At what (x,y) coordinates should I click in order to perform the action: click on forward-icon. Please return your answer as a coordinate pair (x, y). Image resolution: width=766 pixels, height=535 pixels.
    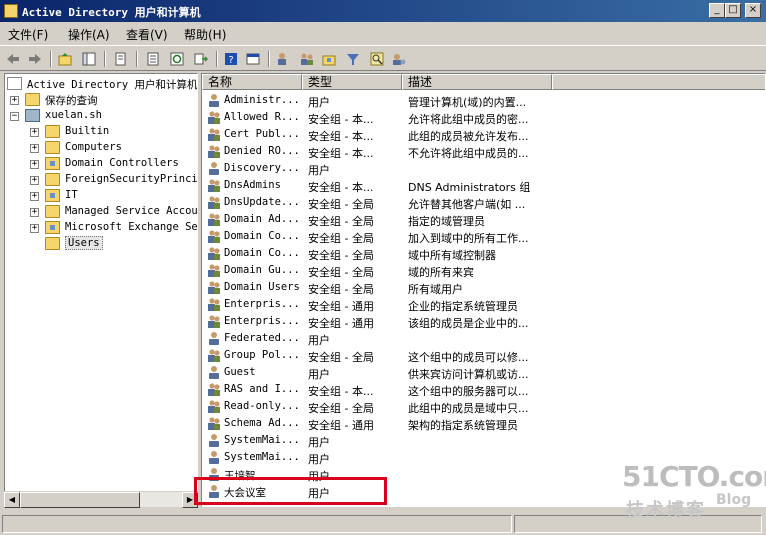
    Looking at the image, I should click on (35, 59).